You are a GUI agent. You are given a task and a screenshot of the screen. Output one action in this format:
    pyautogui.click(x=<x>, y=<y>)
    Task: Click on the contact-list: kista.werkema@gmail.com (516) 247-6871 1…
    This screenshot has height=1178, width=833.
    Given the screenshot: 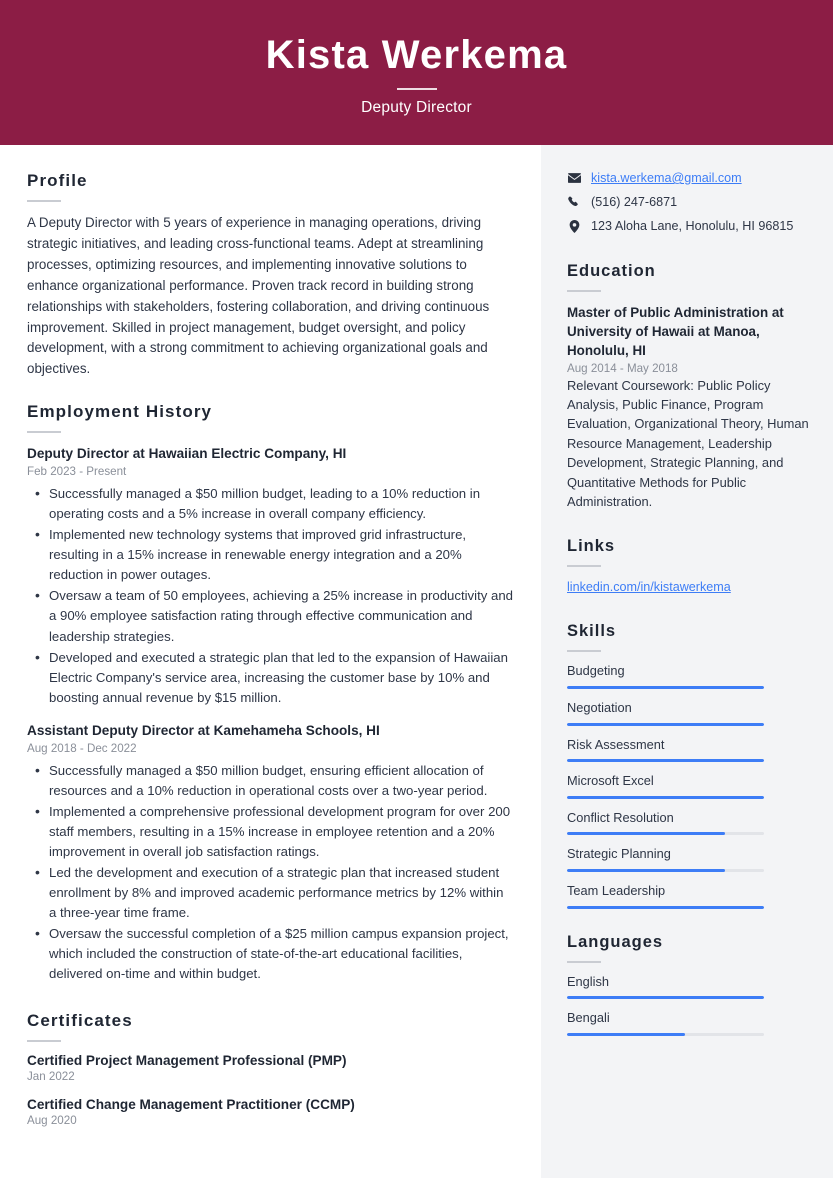 What is the action you would take?
    pyautogui.click(x=688, y=202)
    